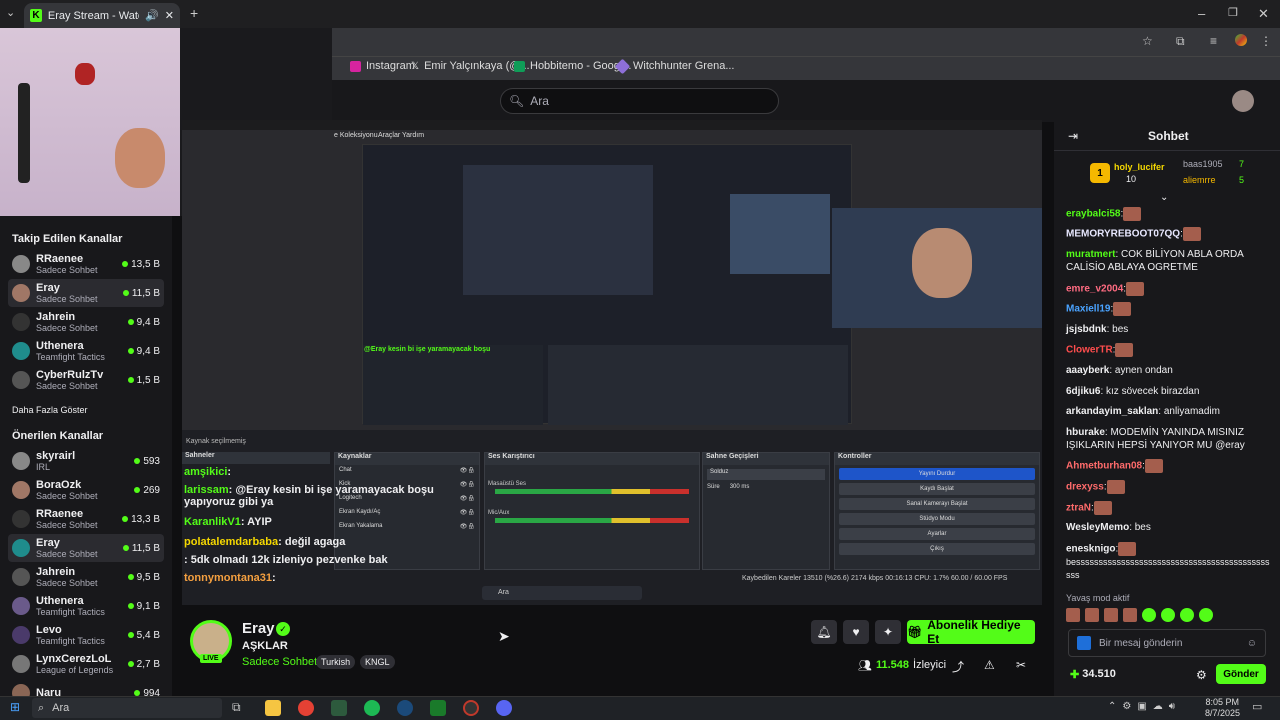 The height and width of the screenshot is (720, 1280). Describe the element at coordinates (339, 708) in the screenshot. I see `xbox-icon` at that location.